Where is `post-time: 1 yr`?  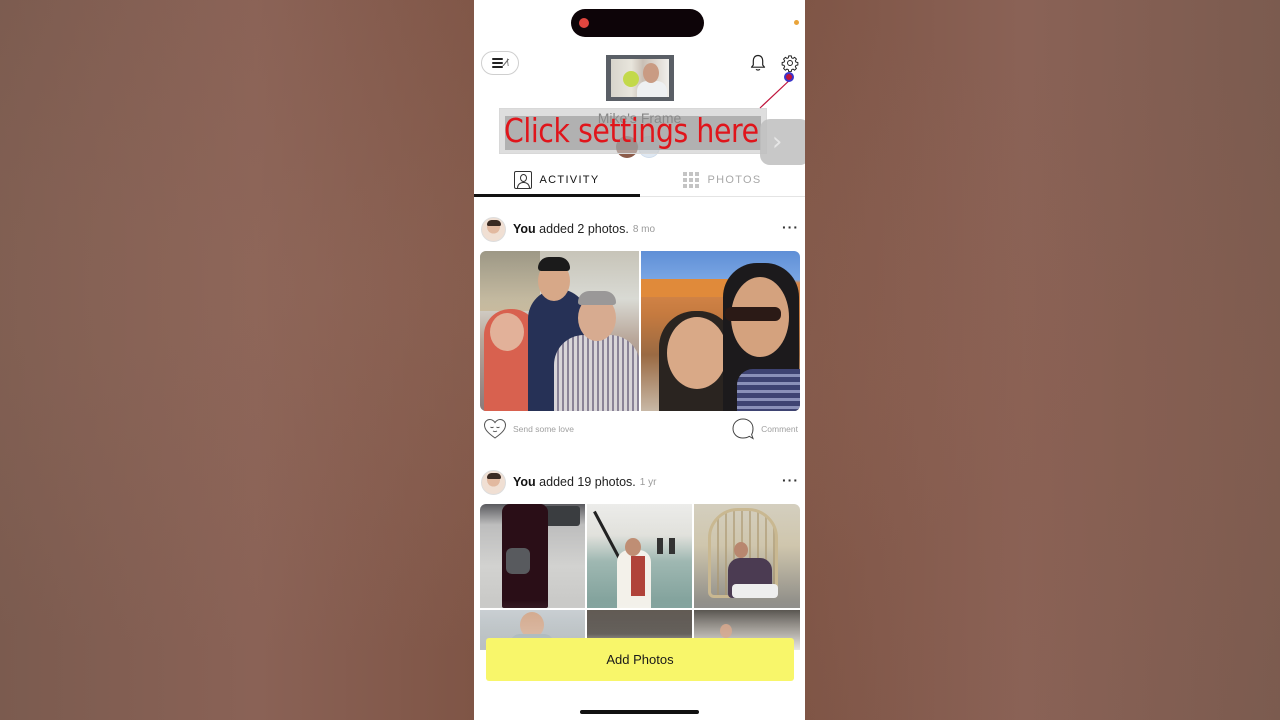 post-time: 1 yr is located at coordinates (648, 482).